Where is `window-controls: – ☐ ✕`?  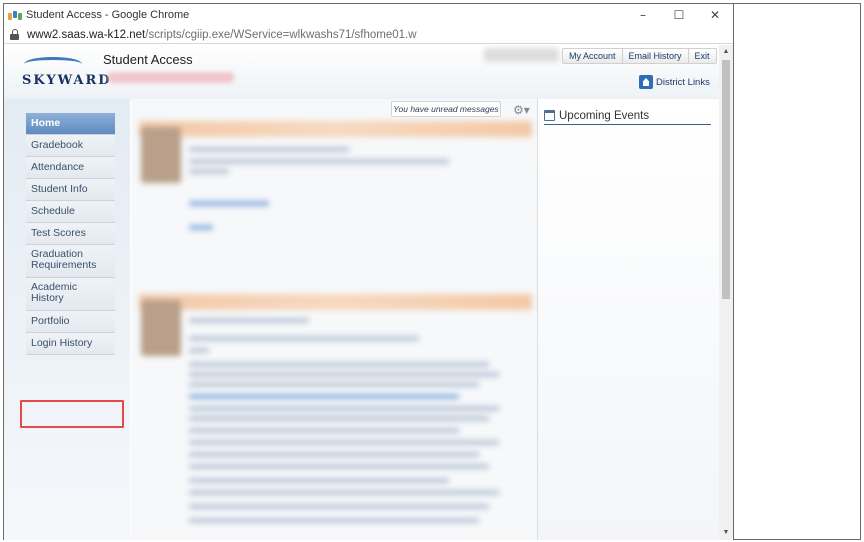 window-controls: – ☐ ✕ is located at coordinates (679, 15).